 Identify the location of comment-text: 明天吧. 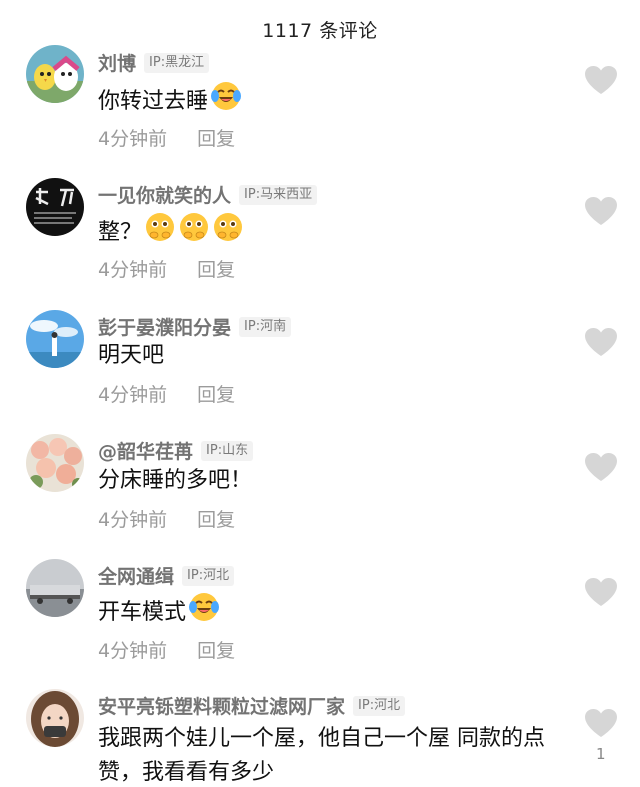
(131, 356).